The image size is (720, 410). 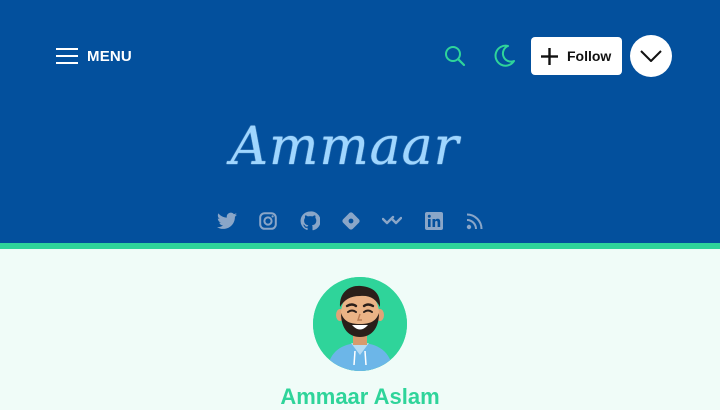 I want to click on theme-toggle-button, so click(x=504, y=56).